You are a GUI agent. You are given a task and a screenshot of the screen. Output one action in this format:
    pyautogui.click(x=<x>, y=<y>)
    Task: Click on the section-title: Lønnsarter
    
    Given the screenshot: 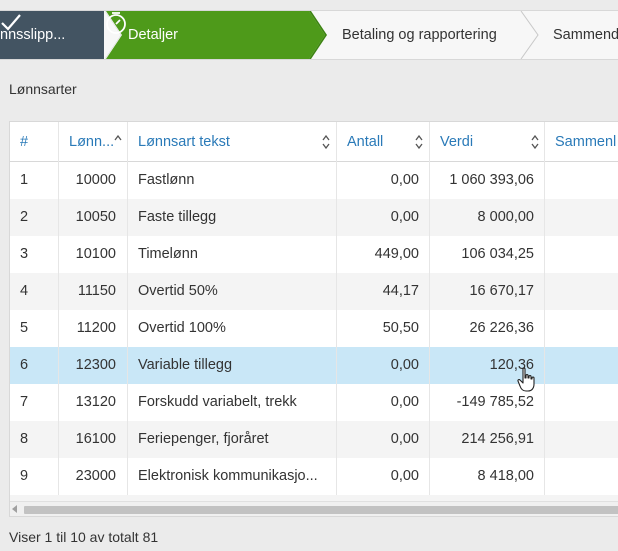 What is the action you would take?
    pyautogui.click(x=43, y=89)
    